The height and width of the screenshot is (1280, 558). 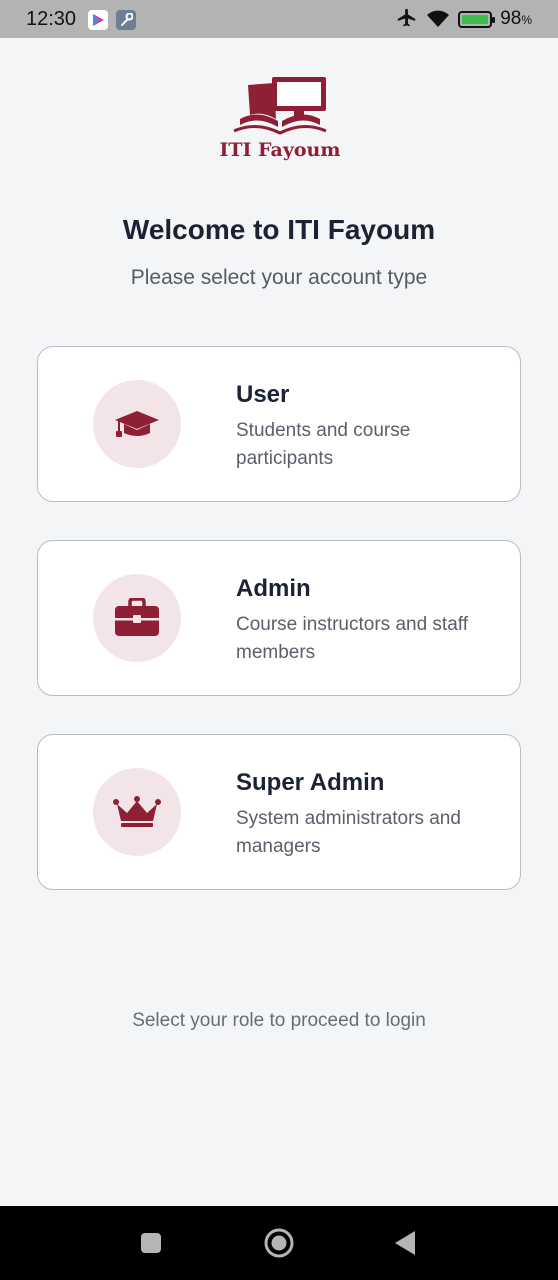 I want to click on role-title: Admin, so click(x=273, y=588).